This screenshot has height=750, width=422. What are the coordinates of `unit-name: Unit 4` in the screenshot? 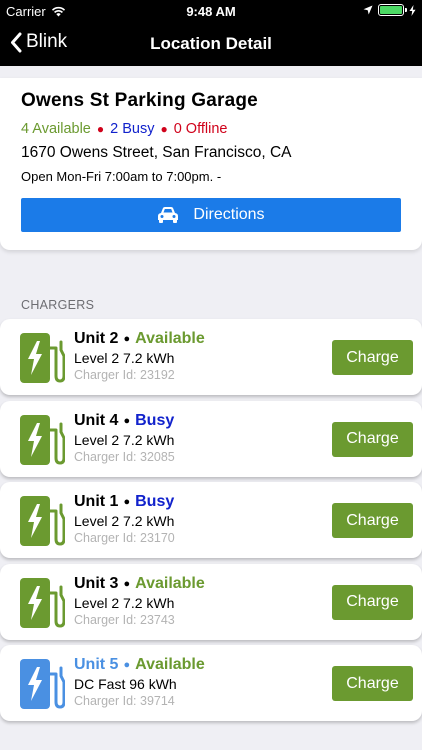 It's located at (96, 420).